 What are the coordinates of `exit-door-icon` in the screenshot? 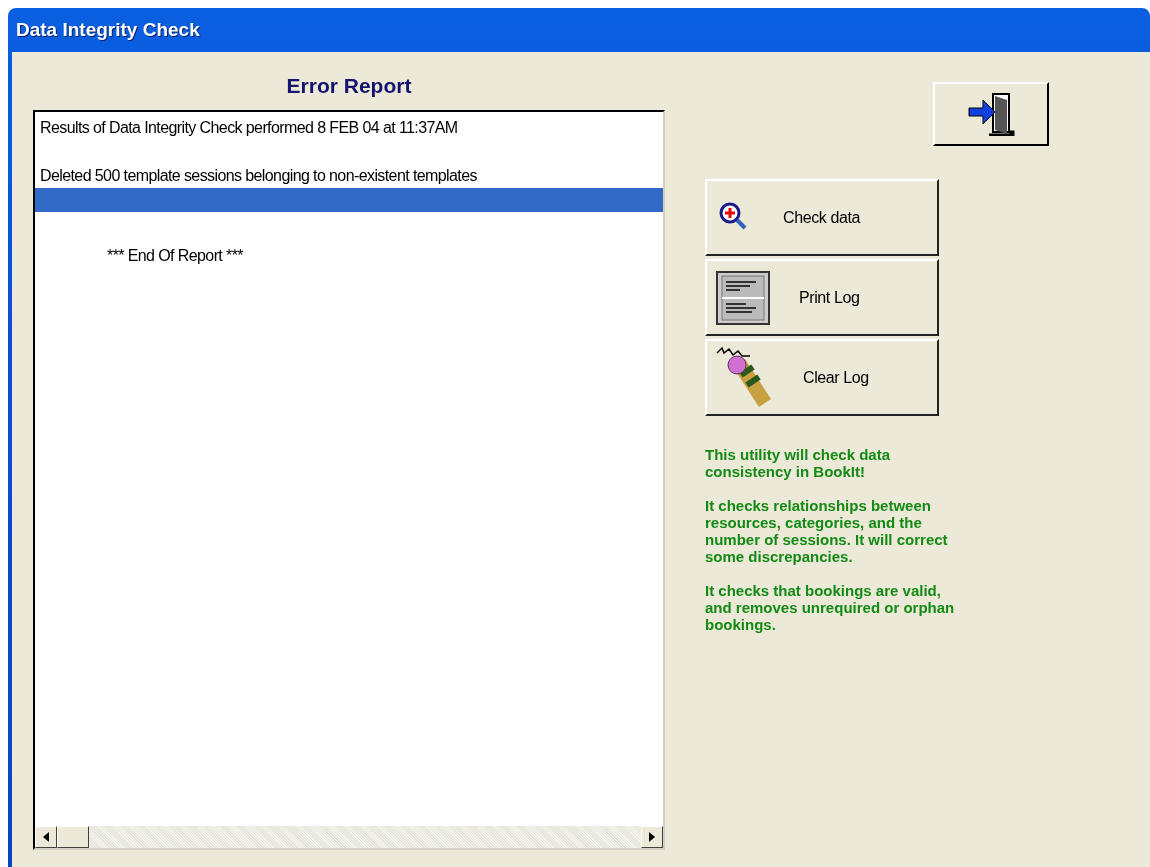 It's located at (991, 114).